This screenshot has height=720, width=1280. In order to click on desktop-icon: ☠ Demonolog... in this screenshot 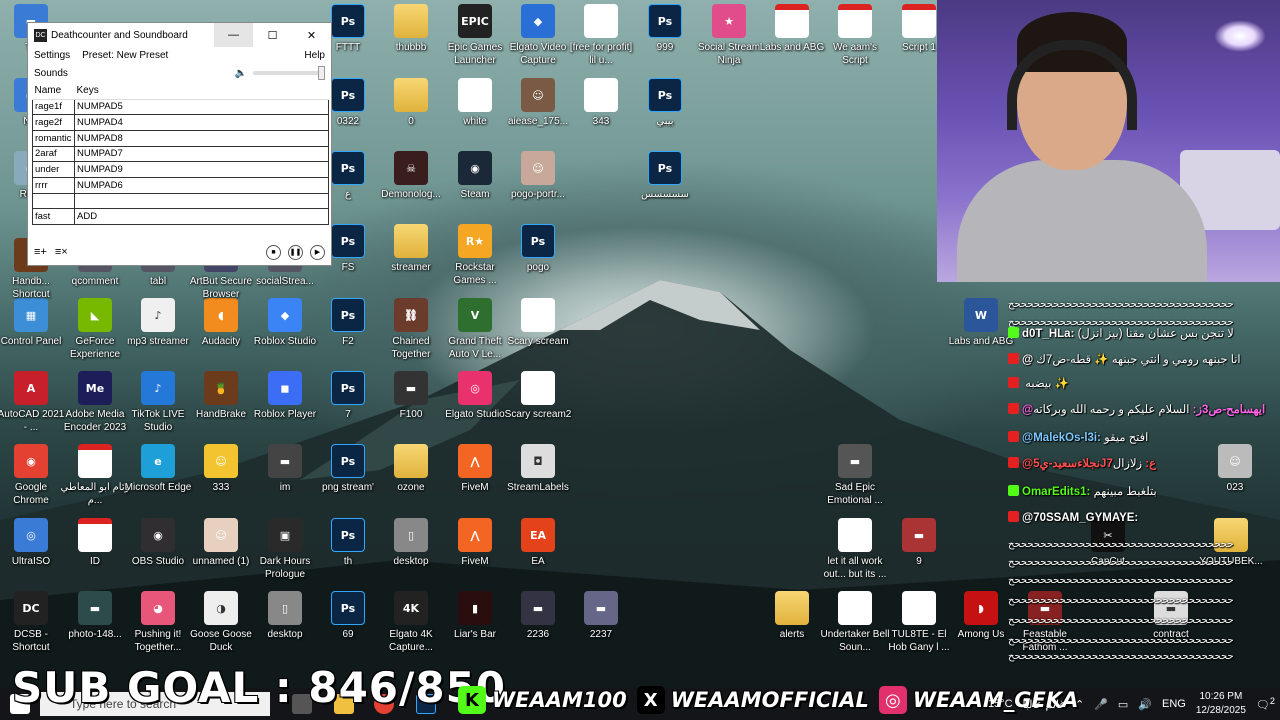, I will do `click(411, 176)`.